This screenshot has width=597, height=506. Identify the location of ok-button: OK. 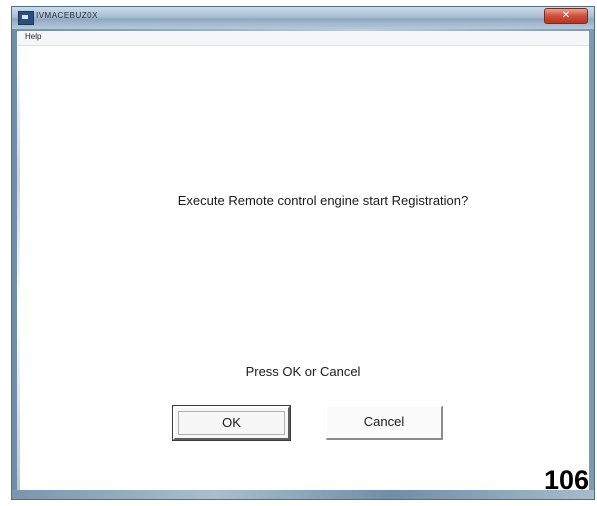
(231, 423).